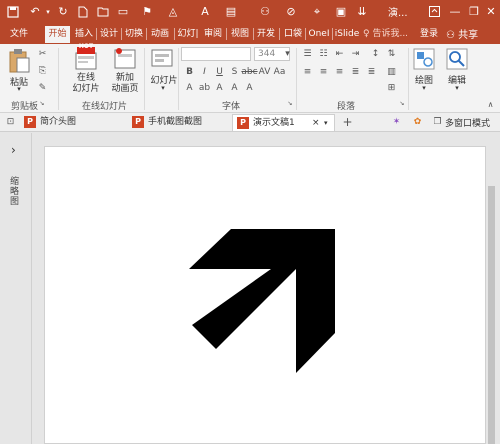 The image size is (500, 444). What do you see at coordinates (125, 84) in the screenshot?
I see `add-animation-page-label: 新加 动画页` at bounding box center [125, 84].